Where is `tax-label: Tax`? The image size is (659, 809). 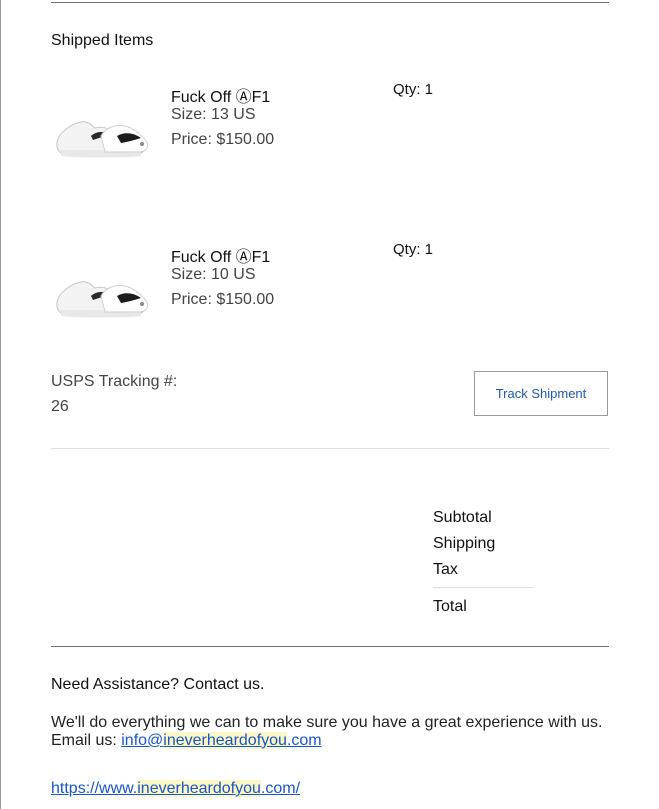 tax-label: Tax is located at coordinates (445, 569).